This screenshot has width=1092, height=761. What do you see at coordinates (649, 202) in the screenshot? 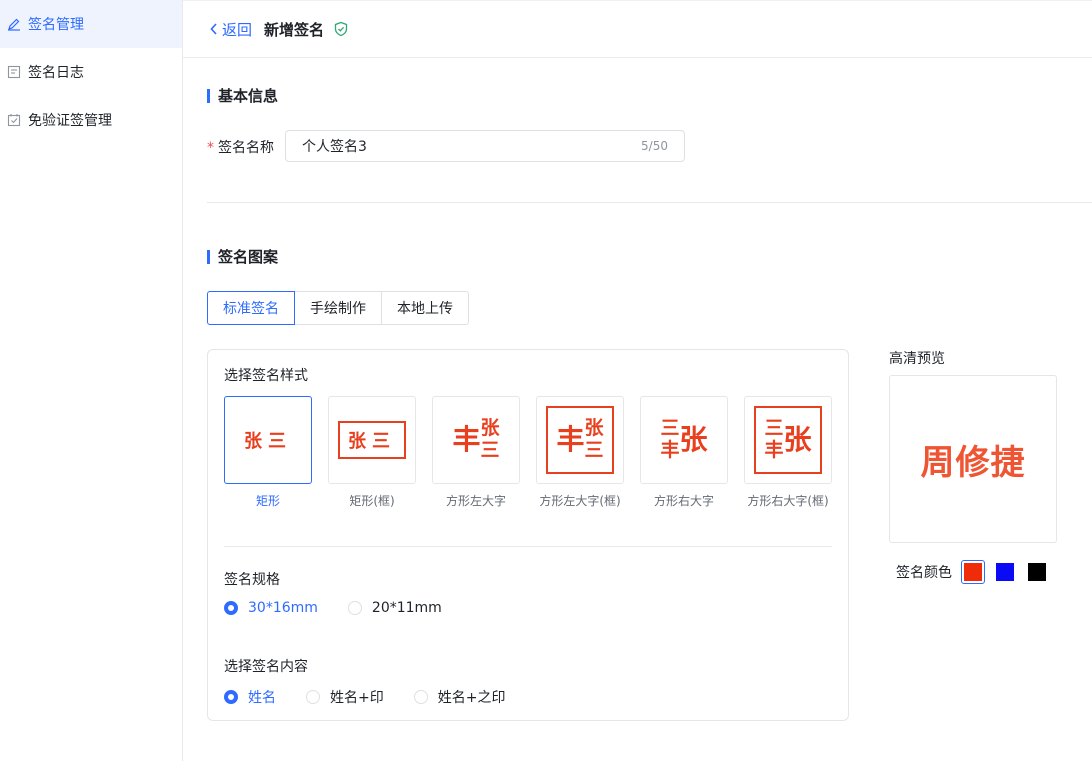
I see `section-divider` at bounding box center [649, 202].